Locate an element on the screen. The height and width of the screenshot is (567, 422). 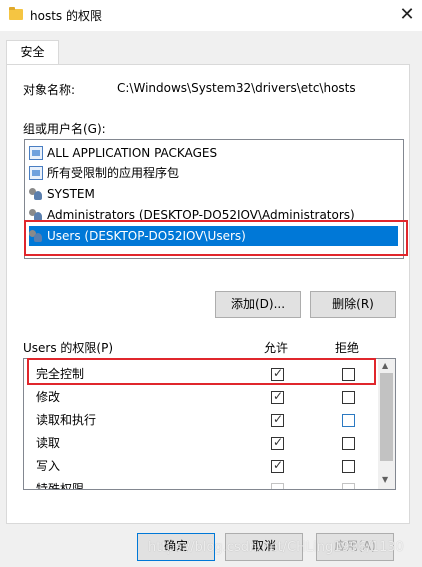
window-title: hosts 的权限 is located at coordinates (66, 16).